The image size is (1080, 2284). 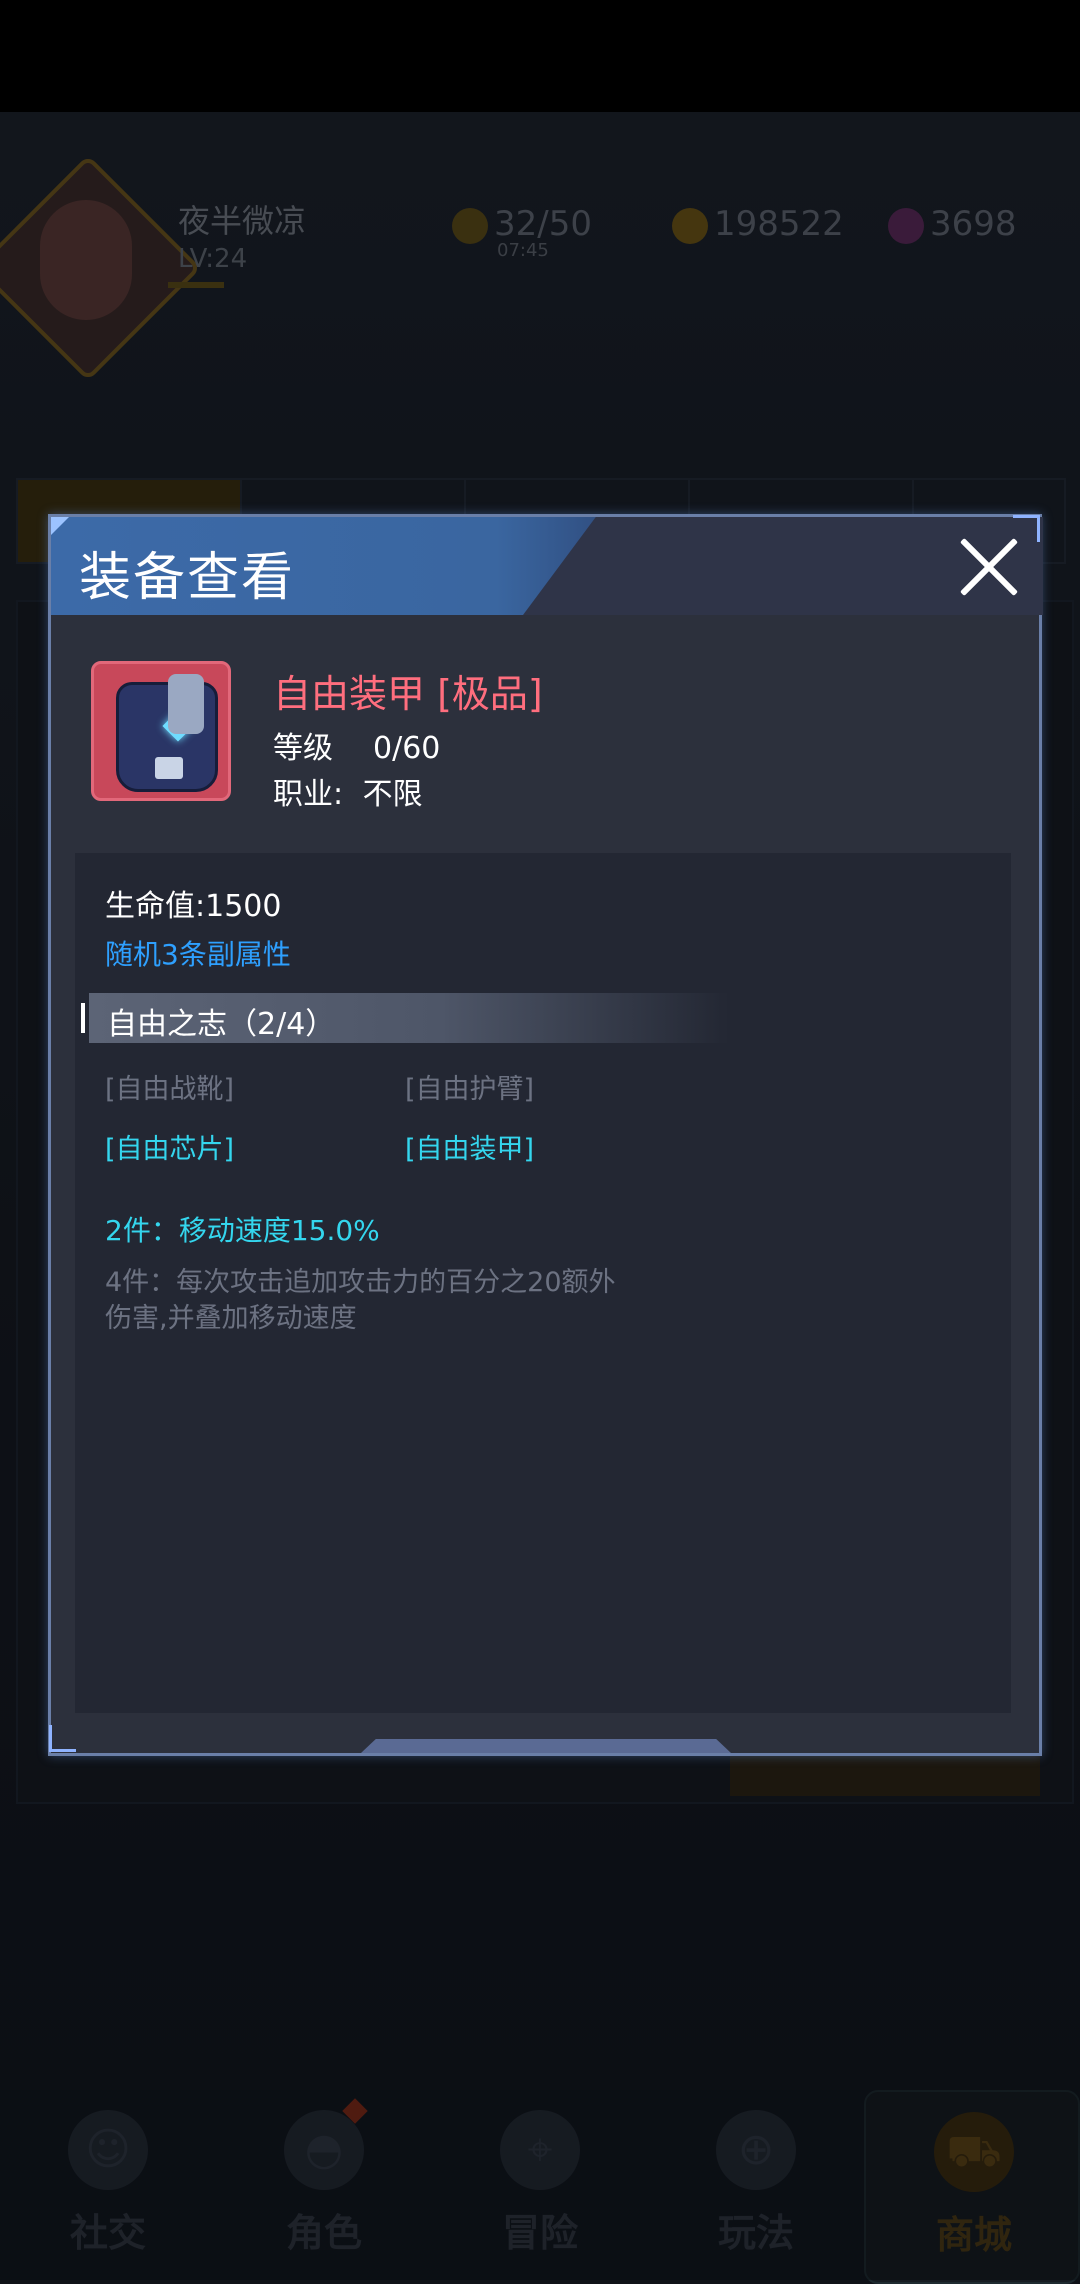 I want to click on level-label: 等级, so click(x=303, y=748).